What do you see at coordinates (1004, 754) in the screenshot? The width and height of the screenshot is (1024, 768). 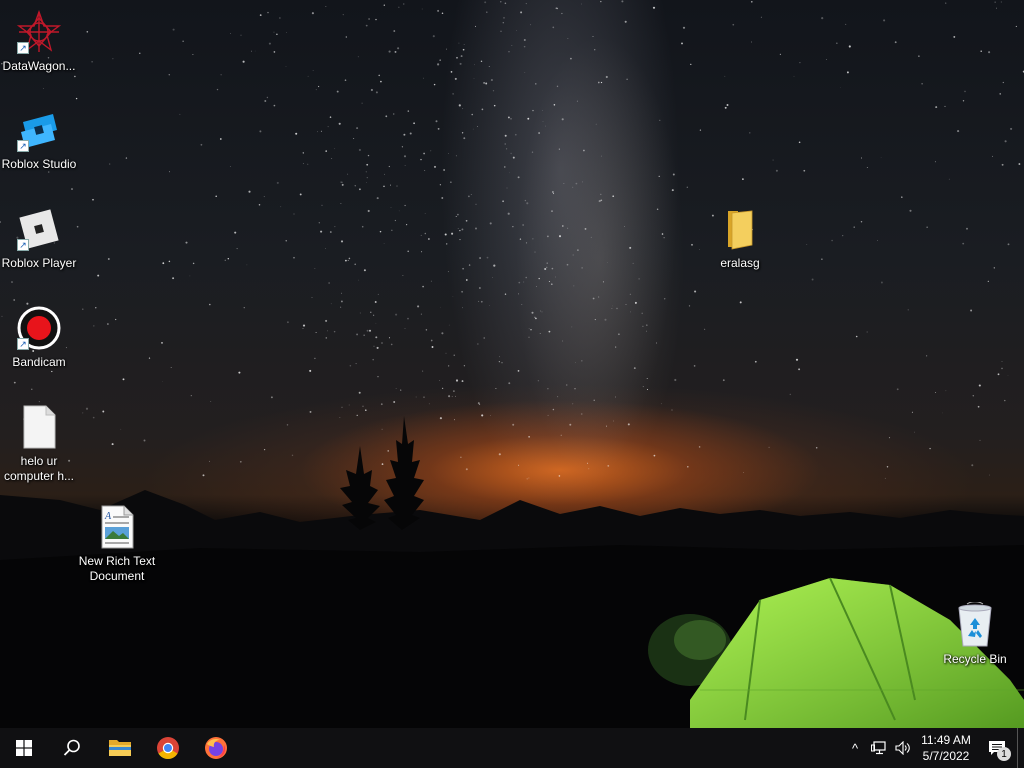 I see `notification-count-badge: 1` at bounding box center [1004, 754].